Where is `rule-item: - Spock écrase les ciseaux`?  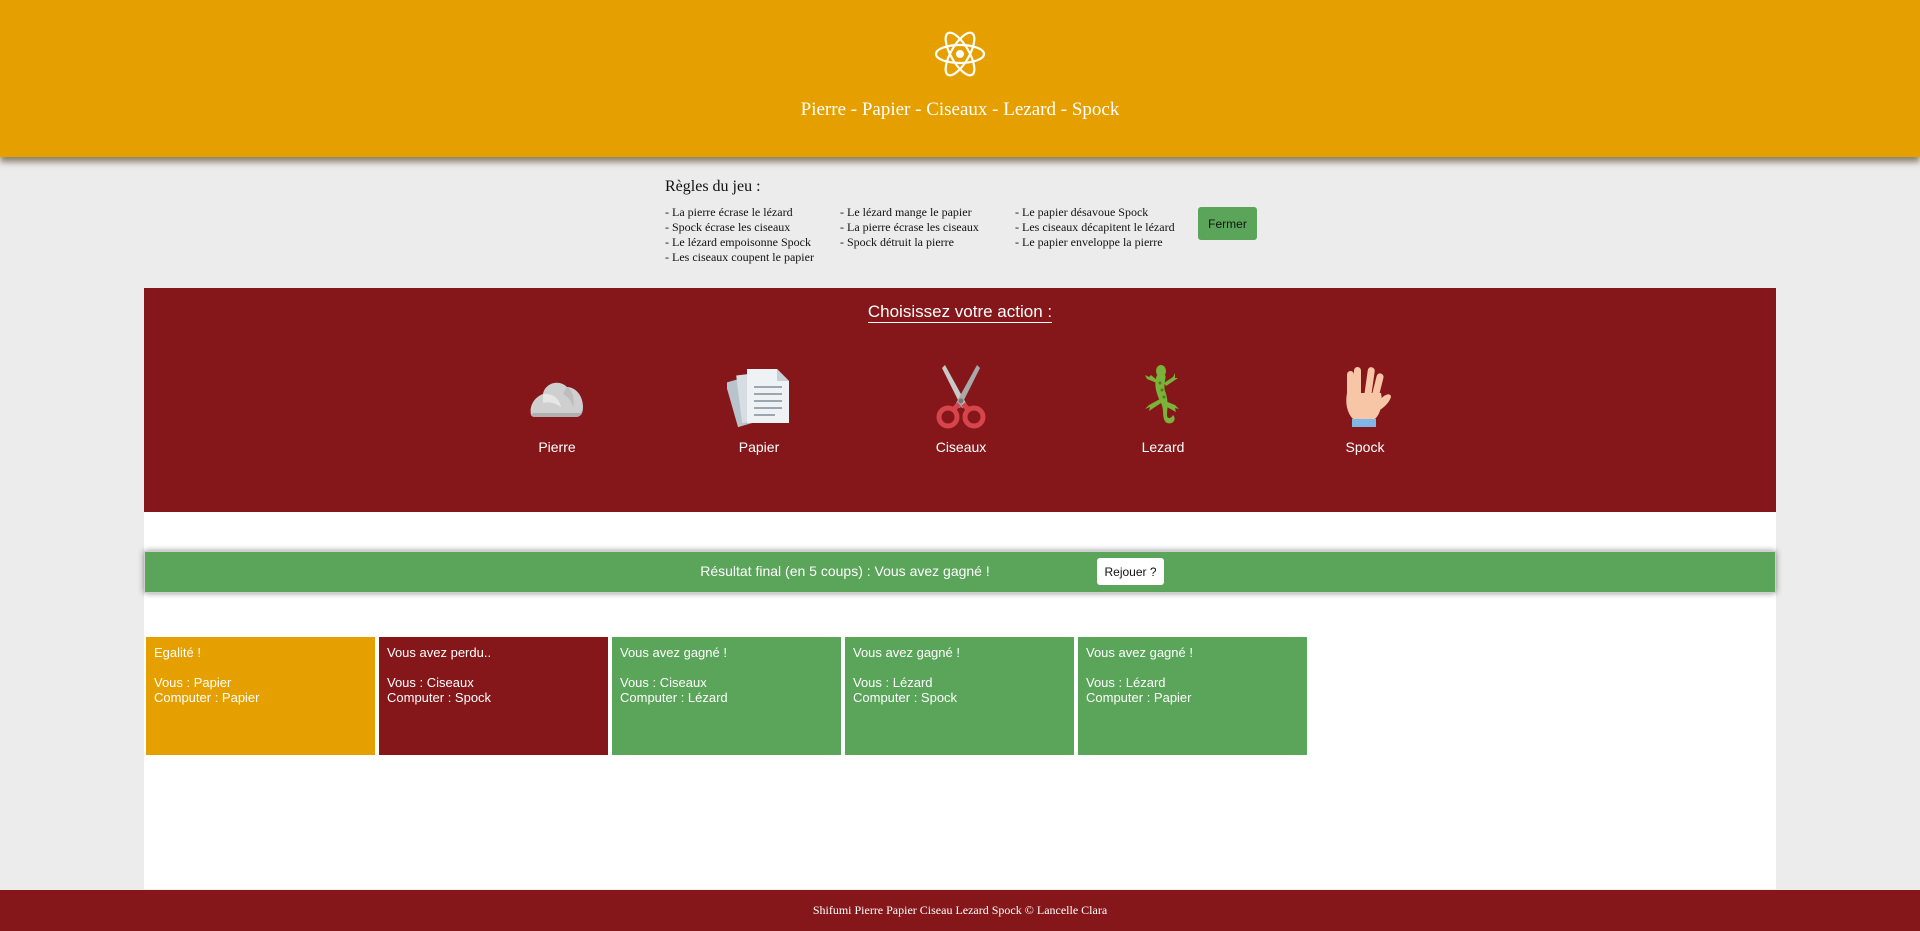
rule-item: - Spock écrase les ciseaux is located at coordinates (728, 227).